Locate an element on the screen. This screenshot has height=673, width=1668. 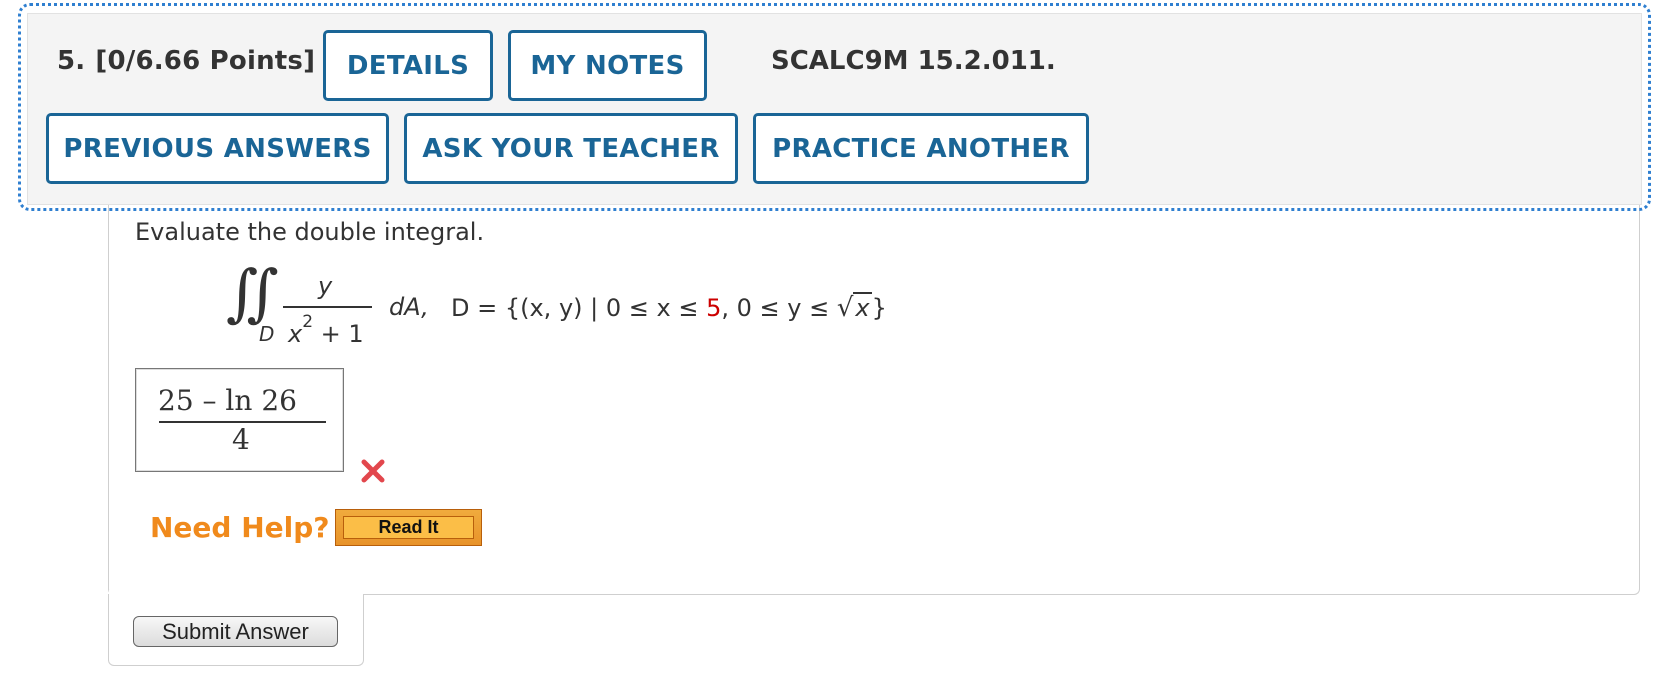
sqrt-icon: √ is located at coordinates (845, 308).